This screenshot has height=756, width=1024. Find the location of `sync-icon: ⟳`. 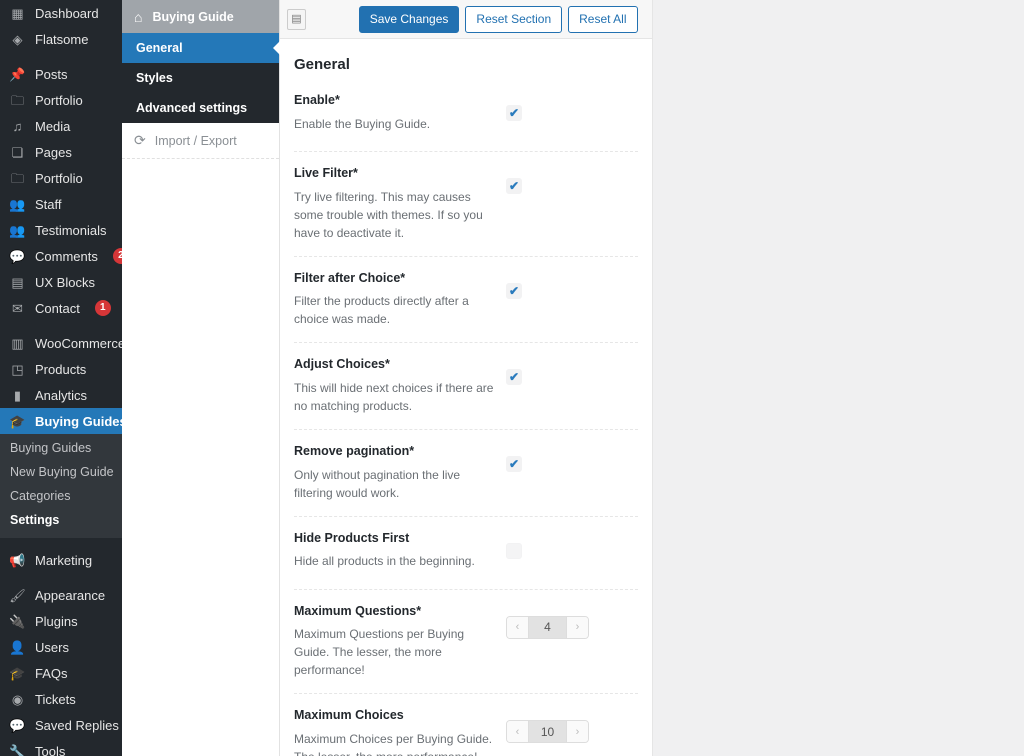

sync-icon: ⟳ is located at coordinates (140, 140).